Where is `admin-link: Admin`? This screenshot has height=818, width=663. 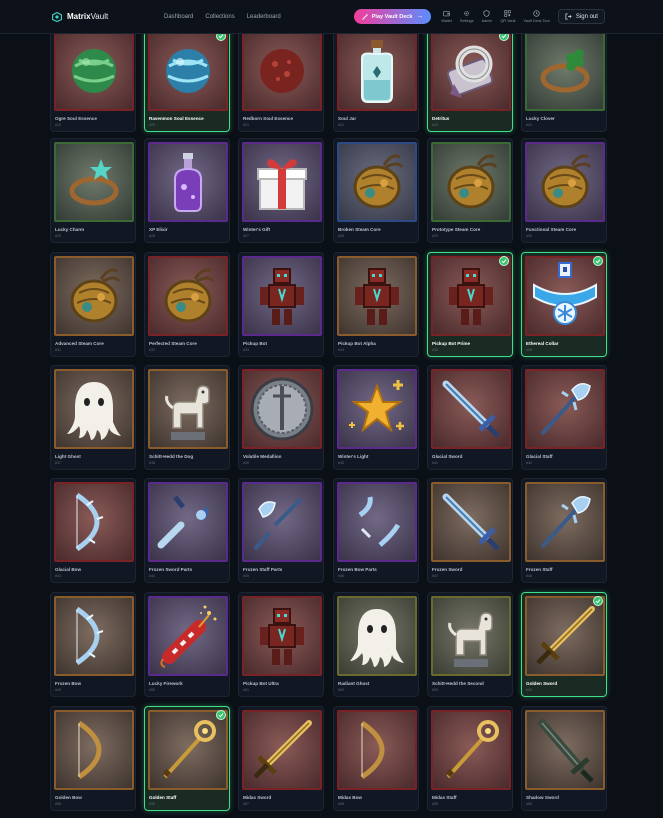 admin-link: Admin is located at coordinates (487, 16).